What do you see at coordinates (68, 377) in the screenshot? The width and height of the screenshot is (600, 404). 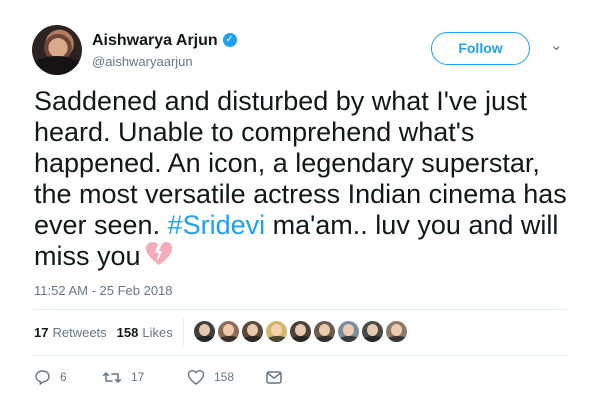 I see `reply-action: 6` at bounding box center [68, 377].